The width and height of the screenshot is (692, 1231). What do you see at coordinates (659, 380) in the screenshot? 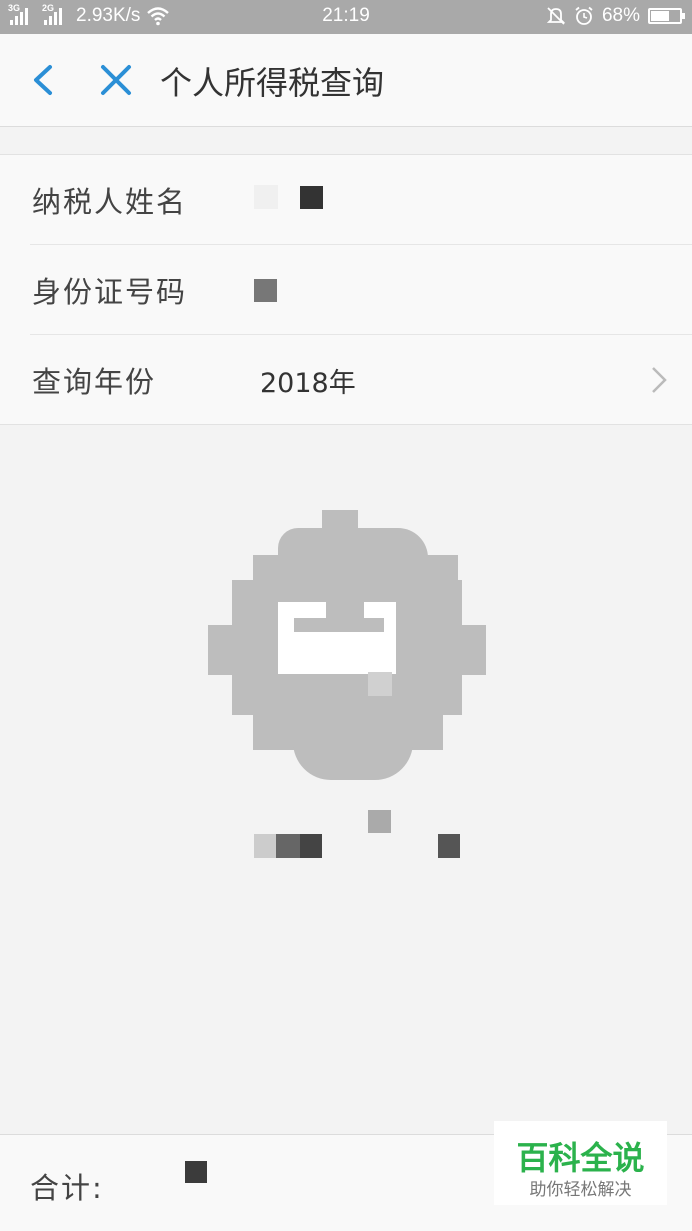
I see `chevron-right-icon` at bounding box center [659, 380].